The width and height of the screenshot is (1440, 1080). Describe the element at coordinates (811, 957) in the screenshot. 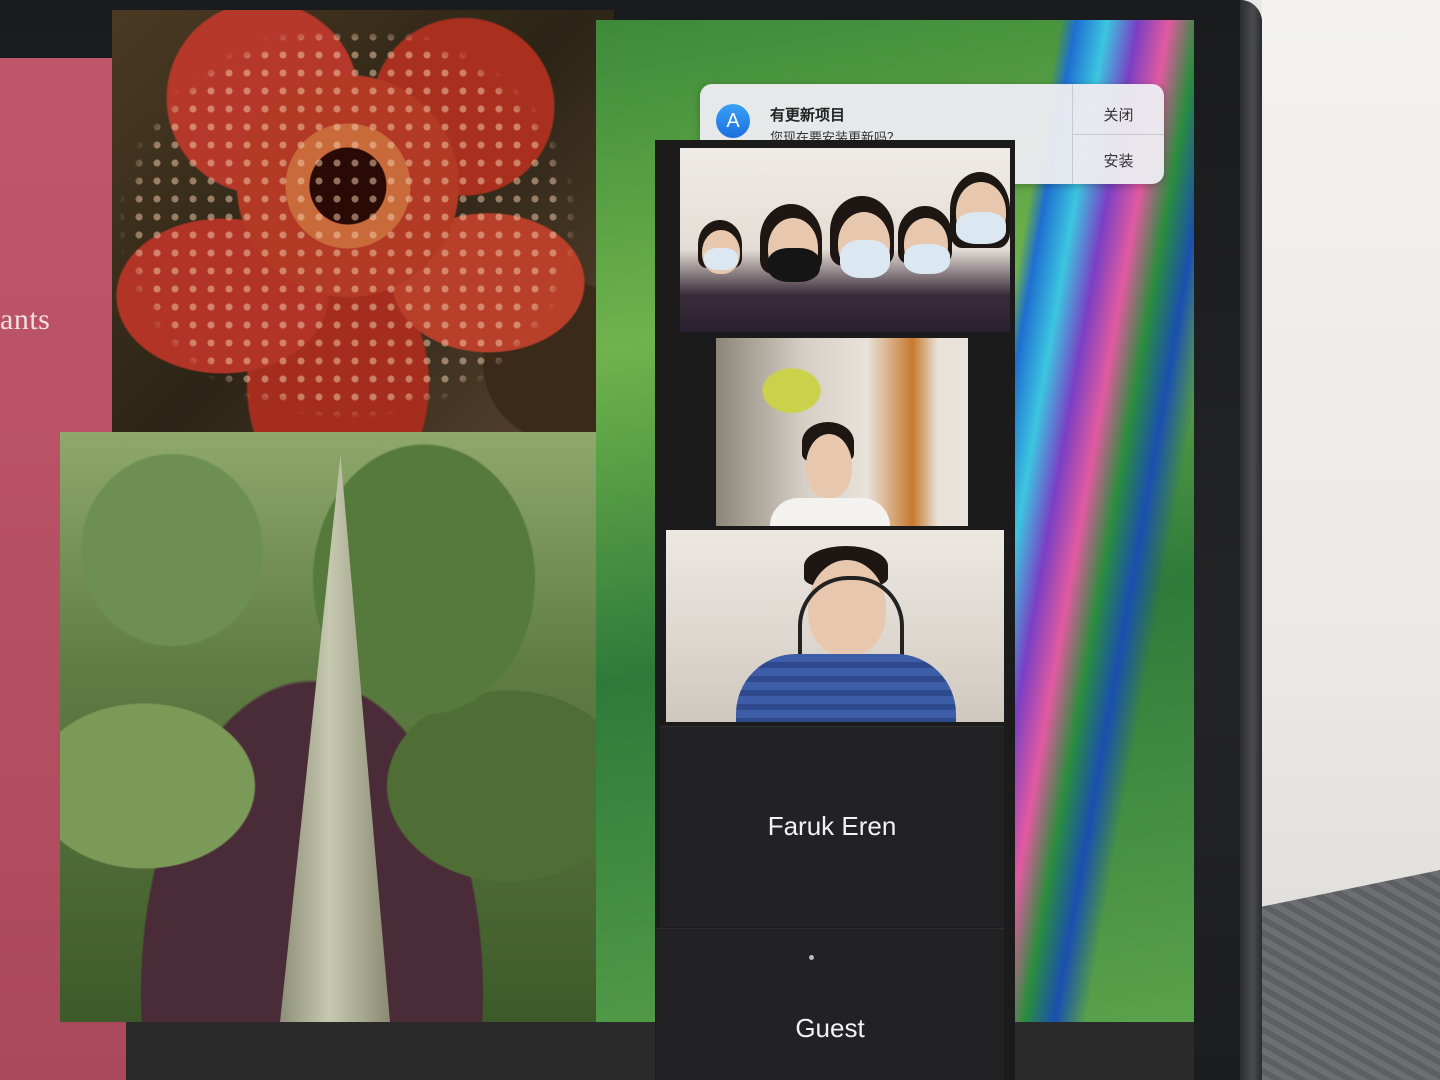

I see `camera-indicator-dot` at that location.